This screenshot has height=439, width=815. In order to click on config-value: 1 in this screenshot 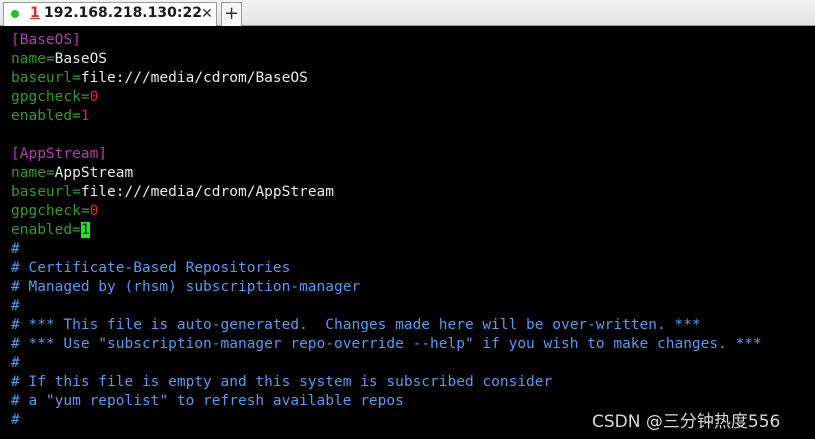, I will do `click(85, 116)`.